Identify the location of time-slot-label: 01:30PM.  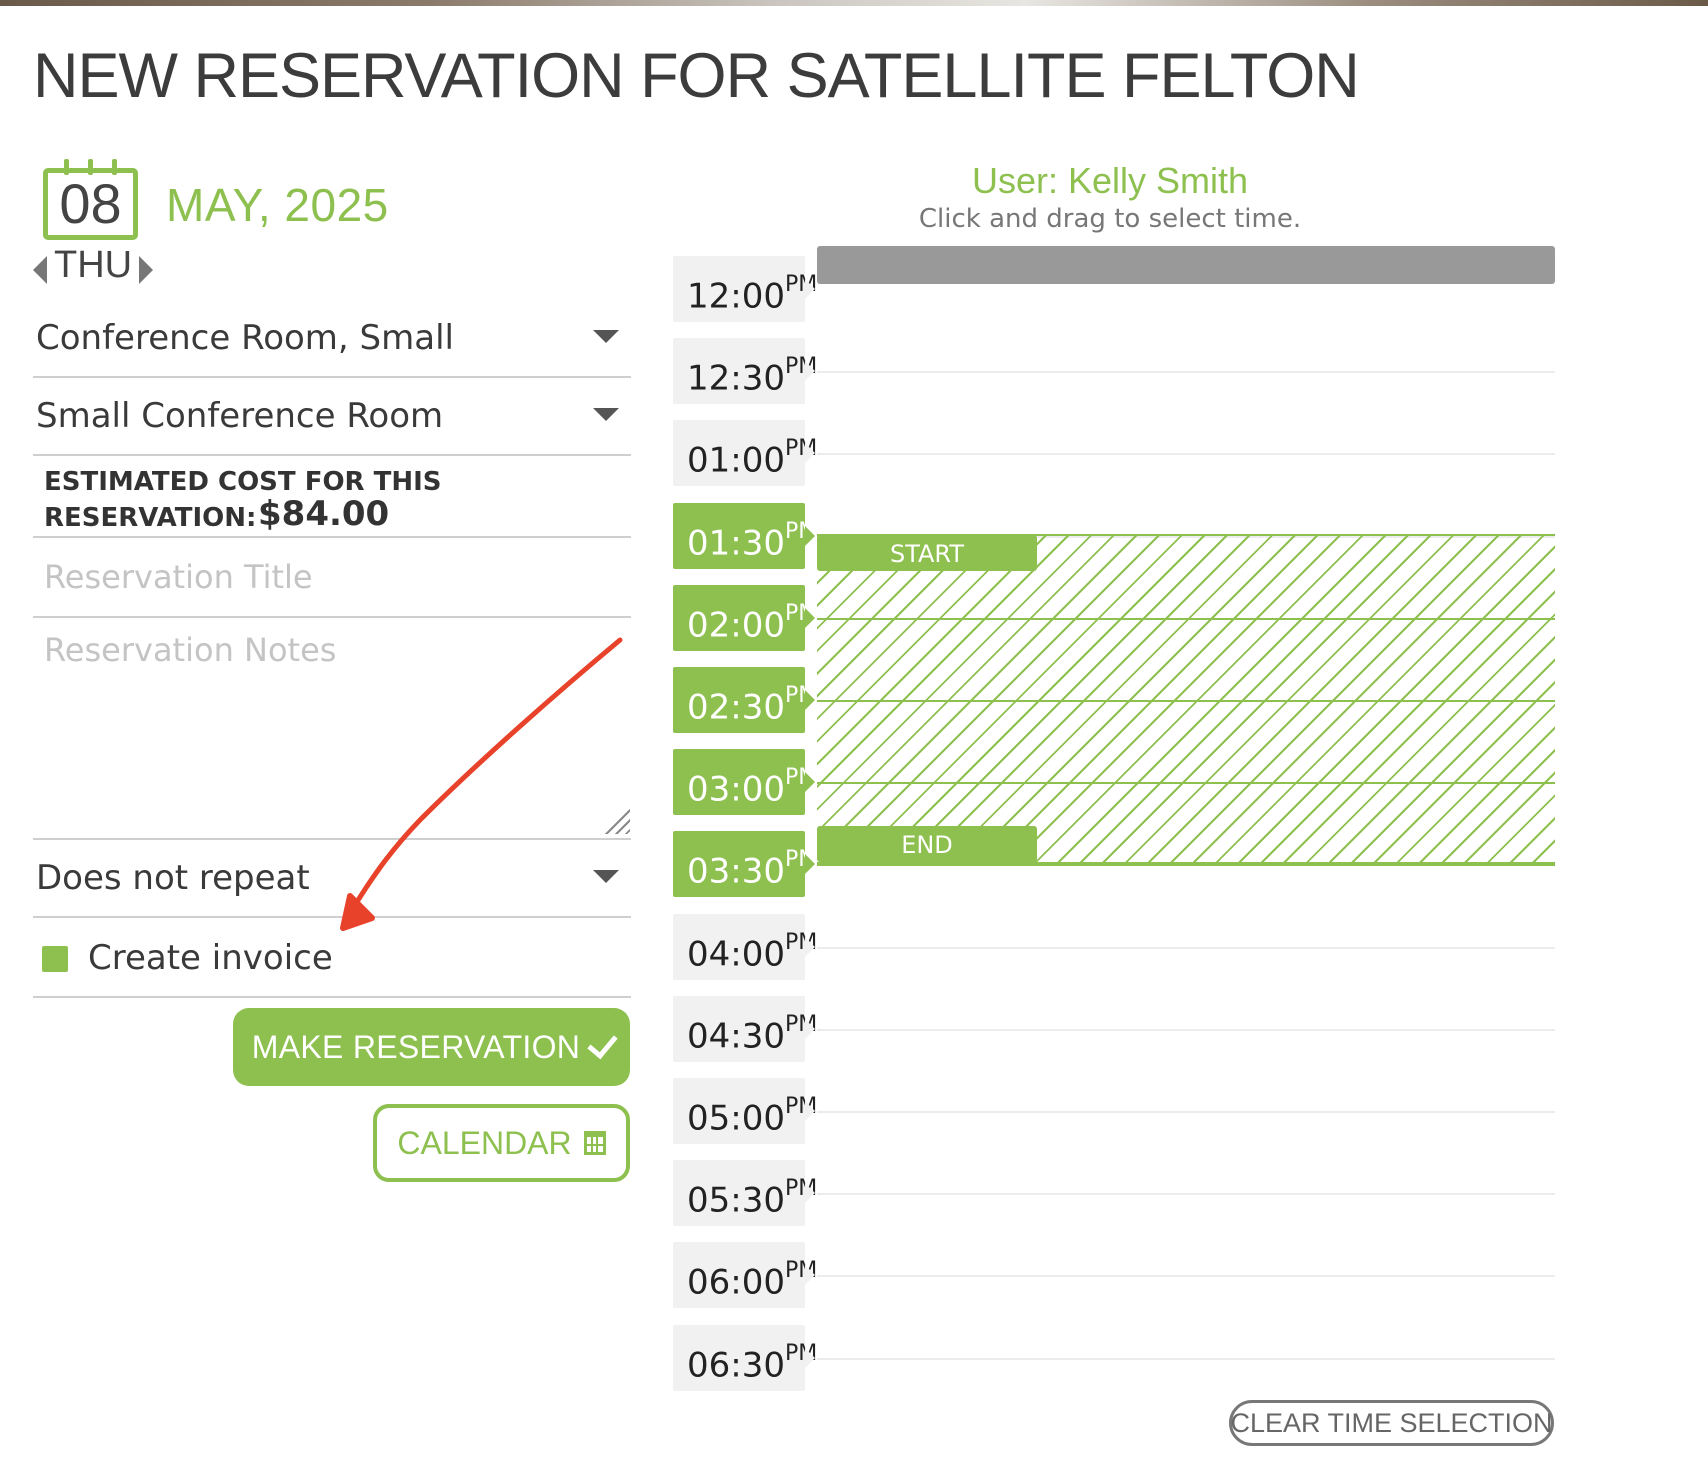
(745, 536).